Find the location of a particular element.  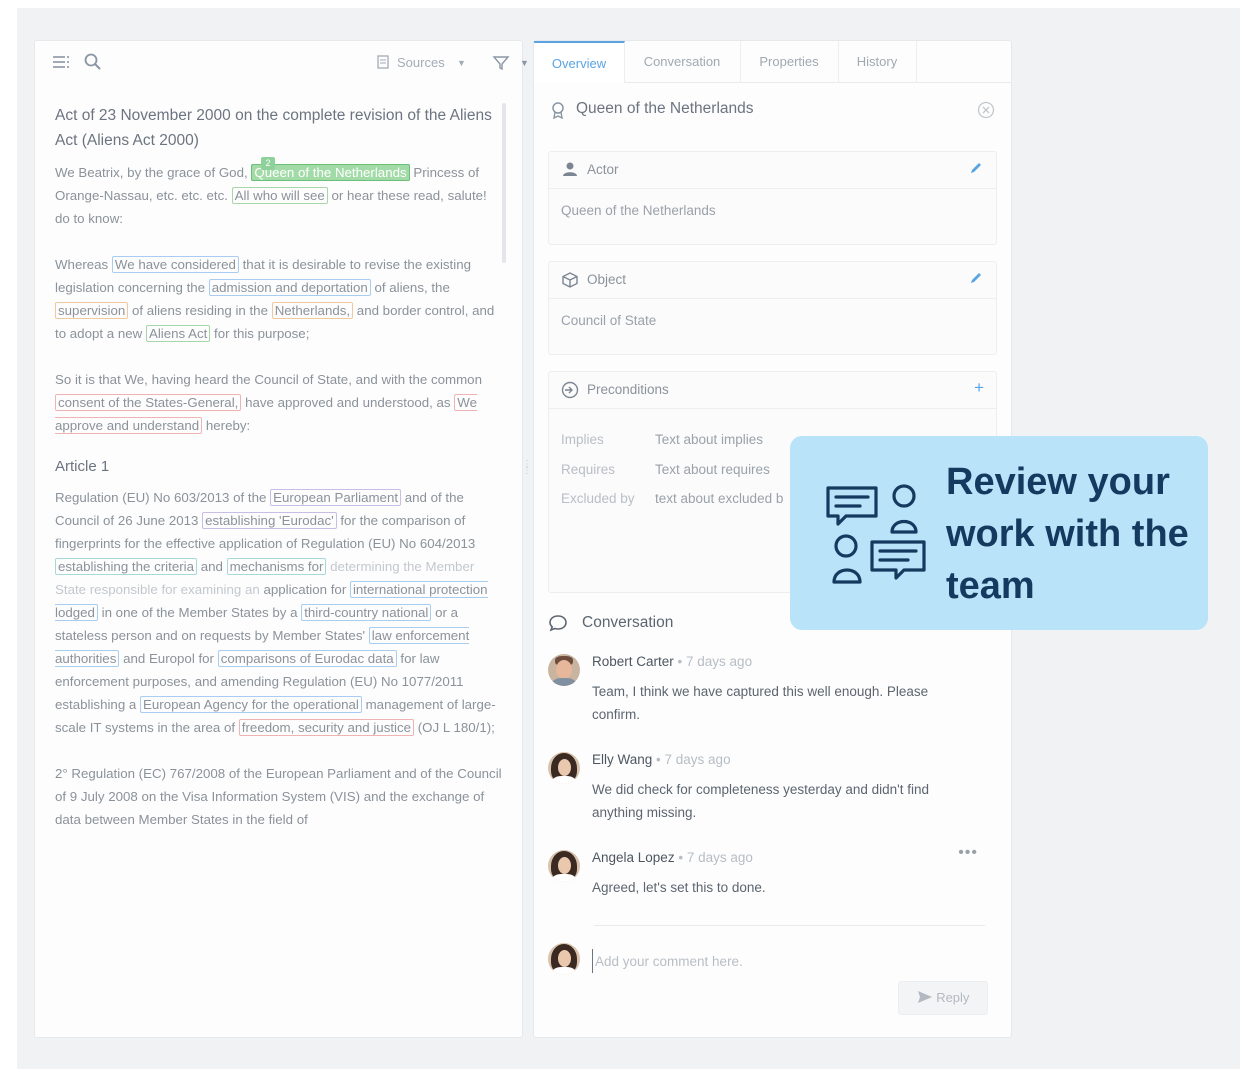

divider is located at coordinates (789, 925).